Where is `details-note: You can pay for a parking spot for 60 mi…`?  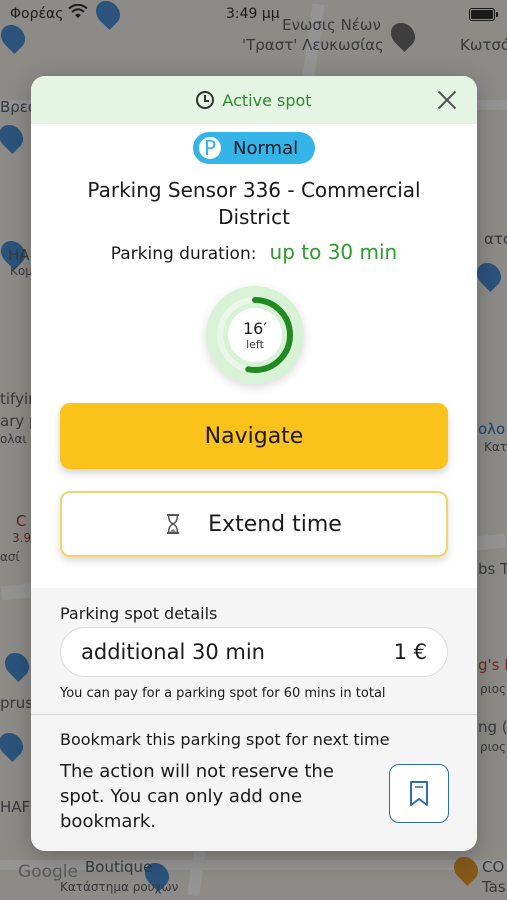 details-note: You can pay for a parking spot for 60 mi… is located at coordinates (223, 693).